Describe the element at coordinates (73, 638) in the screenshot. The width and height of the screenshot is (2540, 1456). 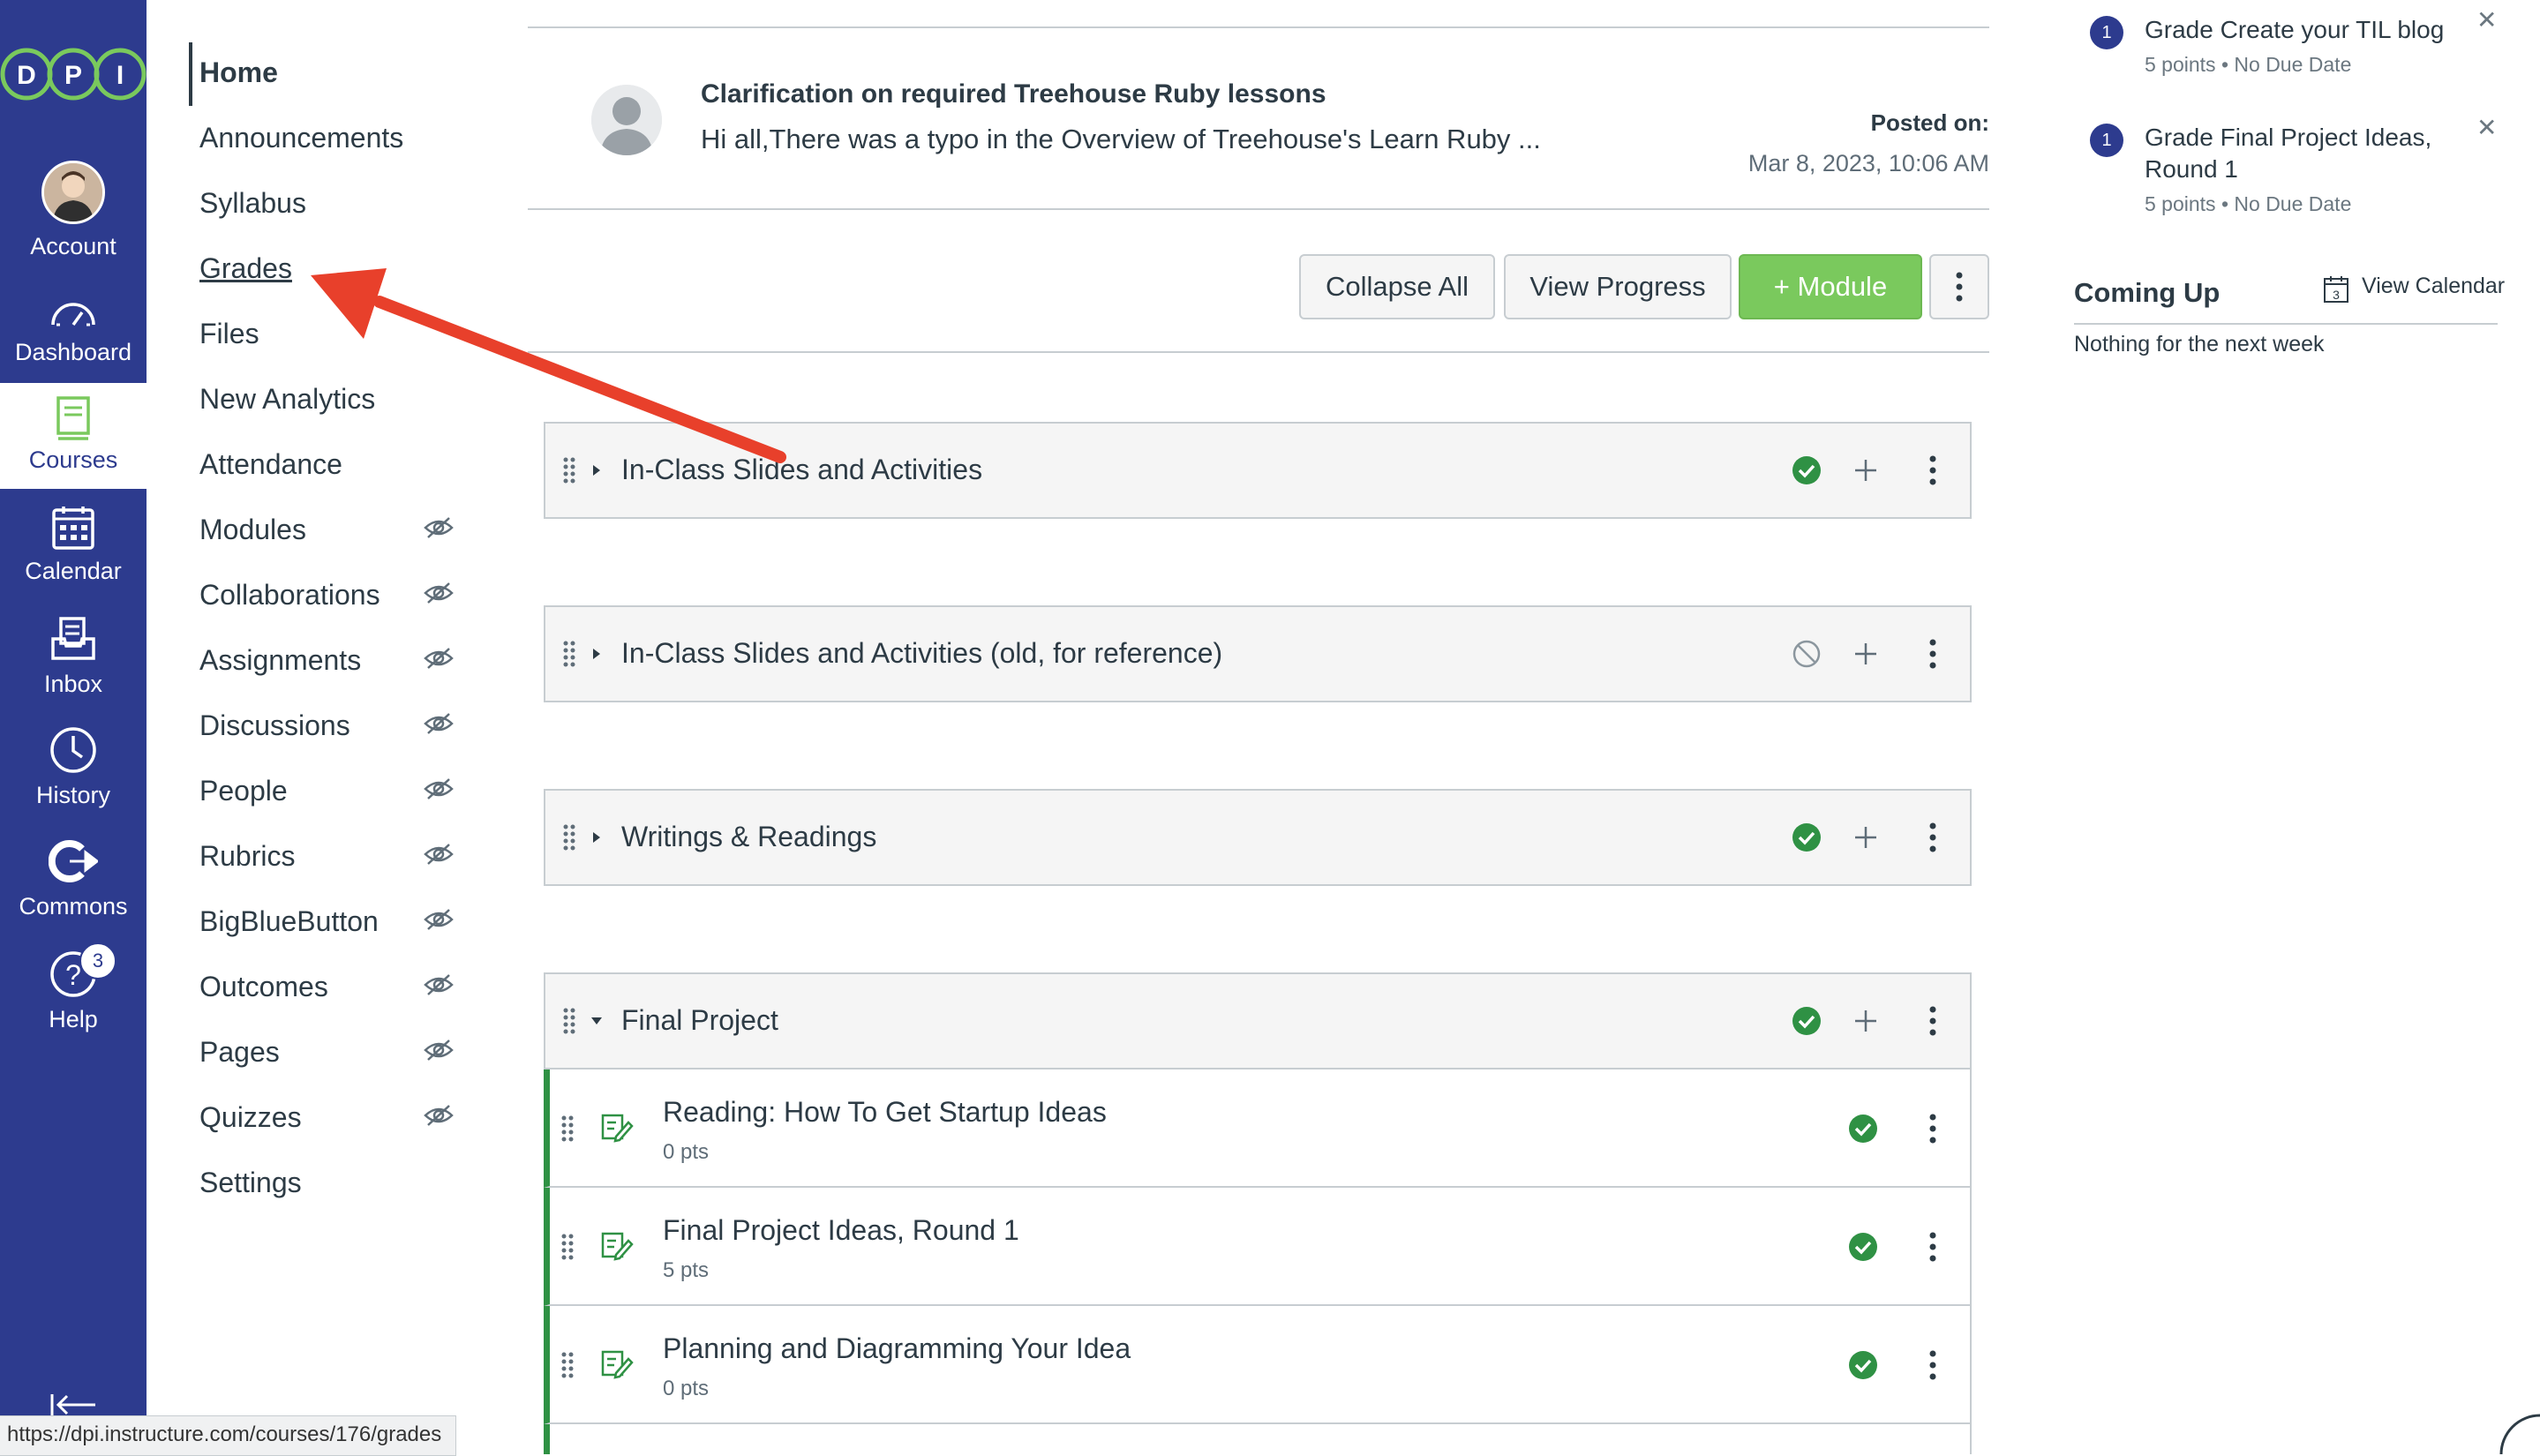
I see `inbox-icon` at that location.